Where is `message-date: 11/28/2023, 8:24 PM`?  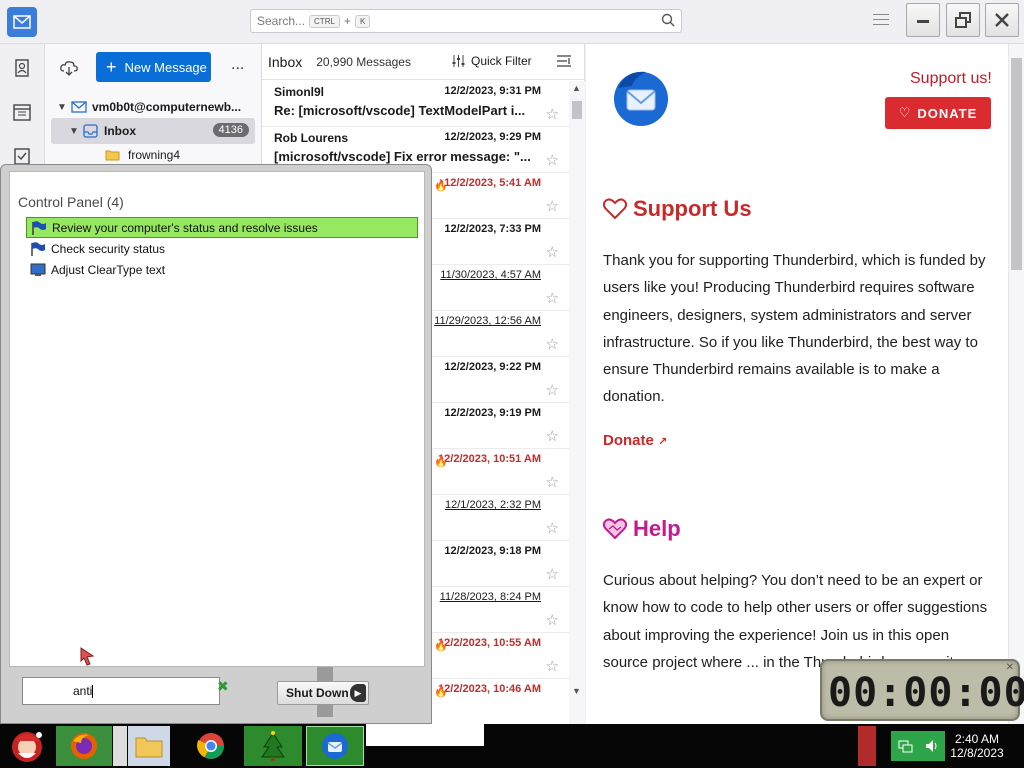 message-date: 11/28/2023, 8:24 PM is located at coordinates (490, 597).